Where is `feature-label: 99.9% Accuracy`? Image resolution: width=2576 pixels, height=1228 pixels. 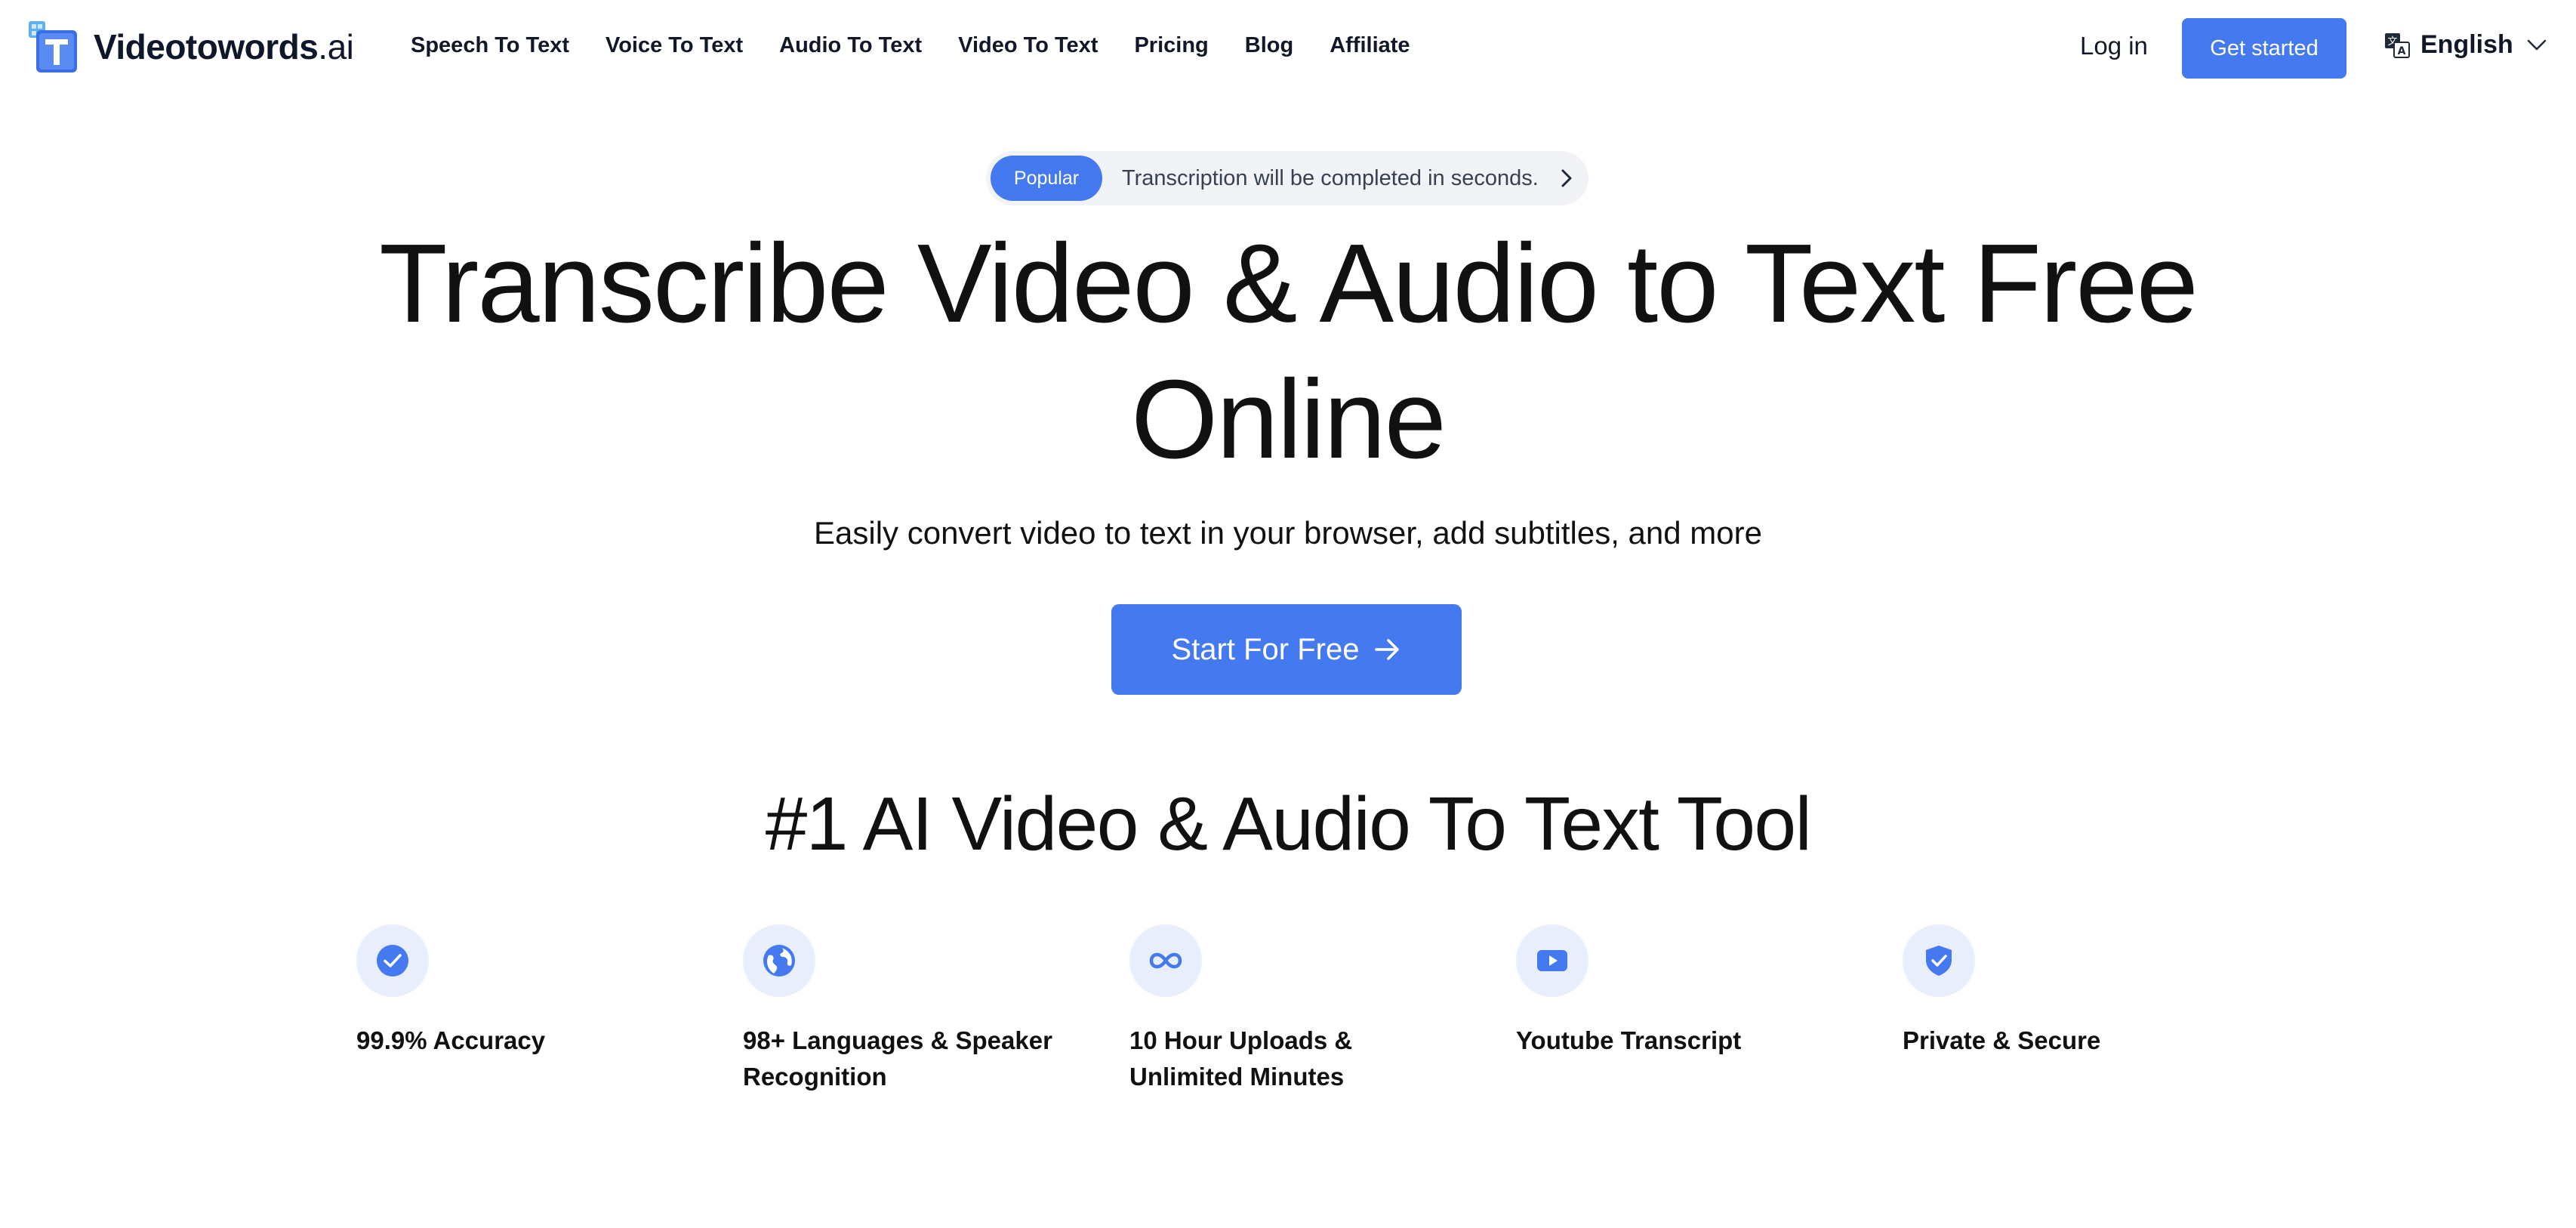
feature-label: 99.9% Accuracy is located at coordinates (530, 1041).